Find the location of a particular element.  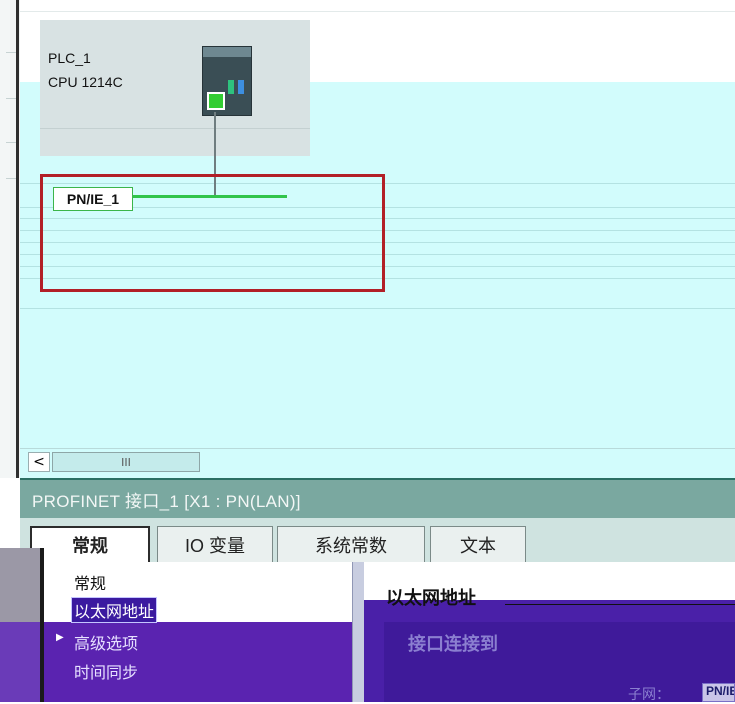

plc-name: PLC_1 is located at coordinates (69, 58).